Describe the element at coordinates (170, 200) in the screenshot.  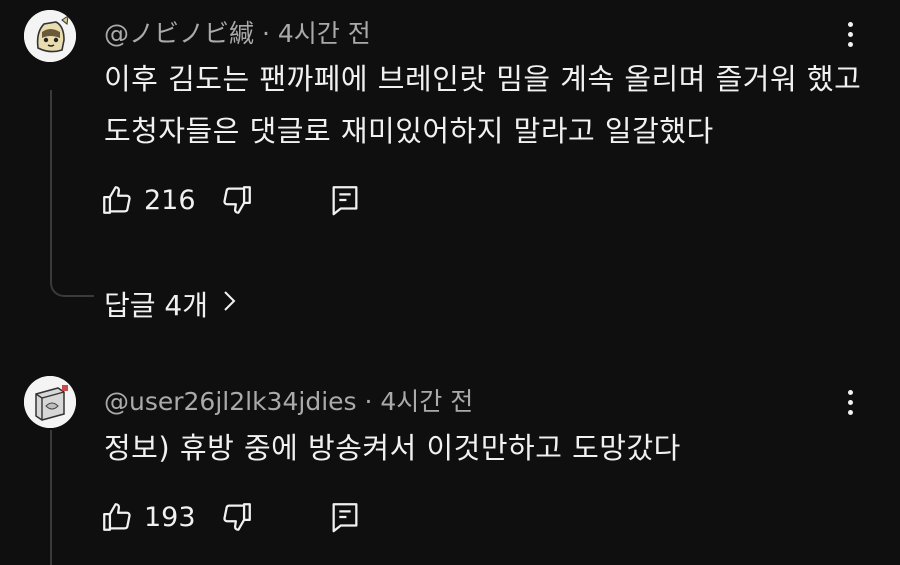
I see `like-count: 216` at that location.